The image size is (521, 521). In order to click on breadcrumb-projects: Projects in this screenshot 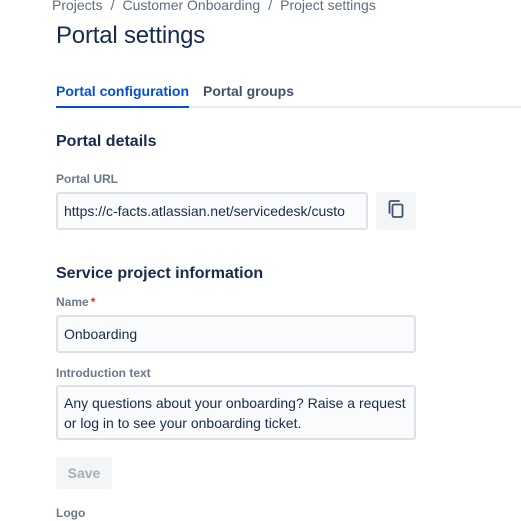, I will do `click(77, 6)`.